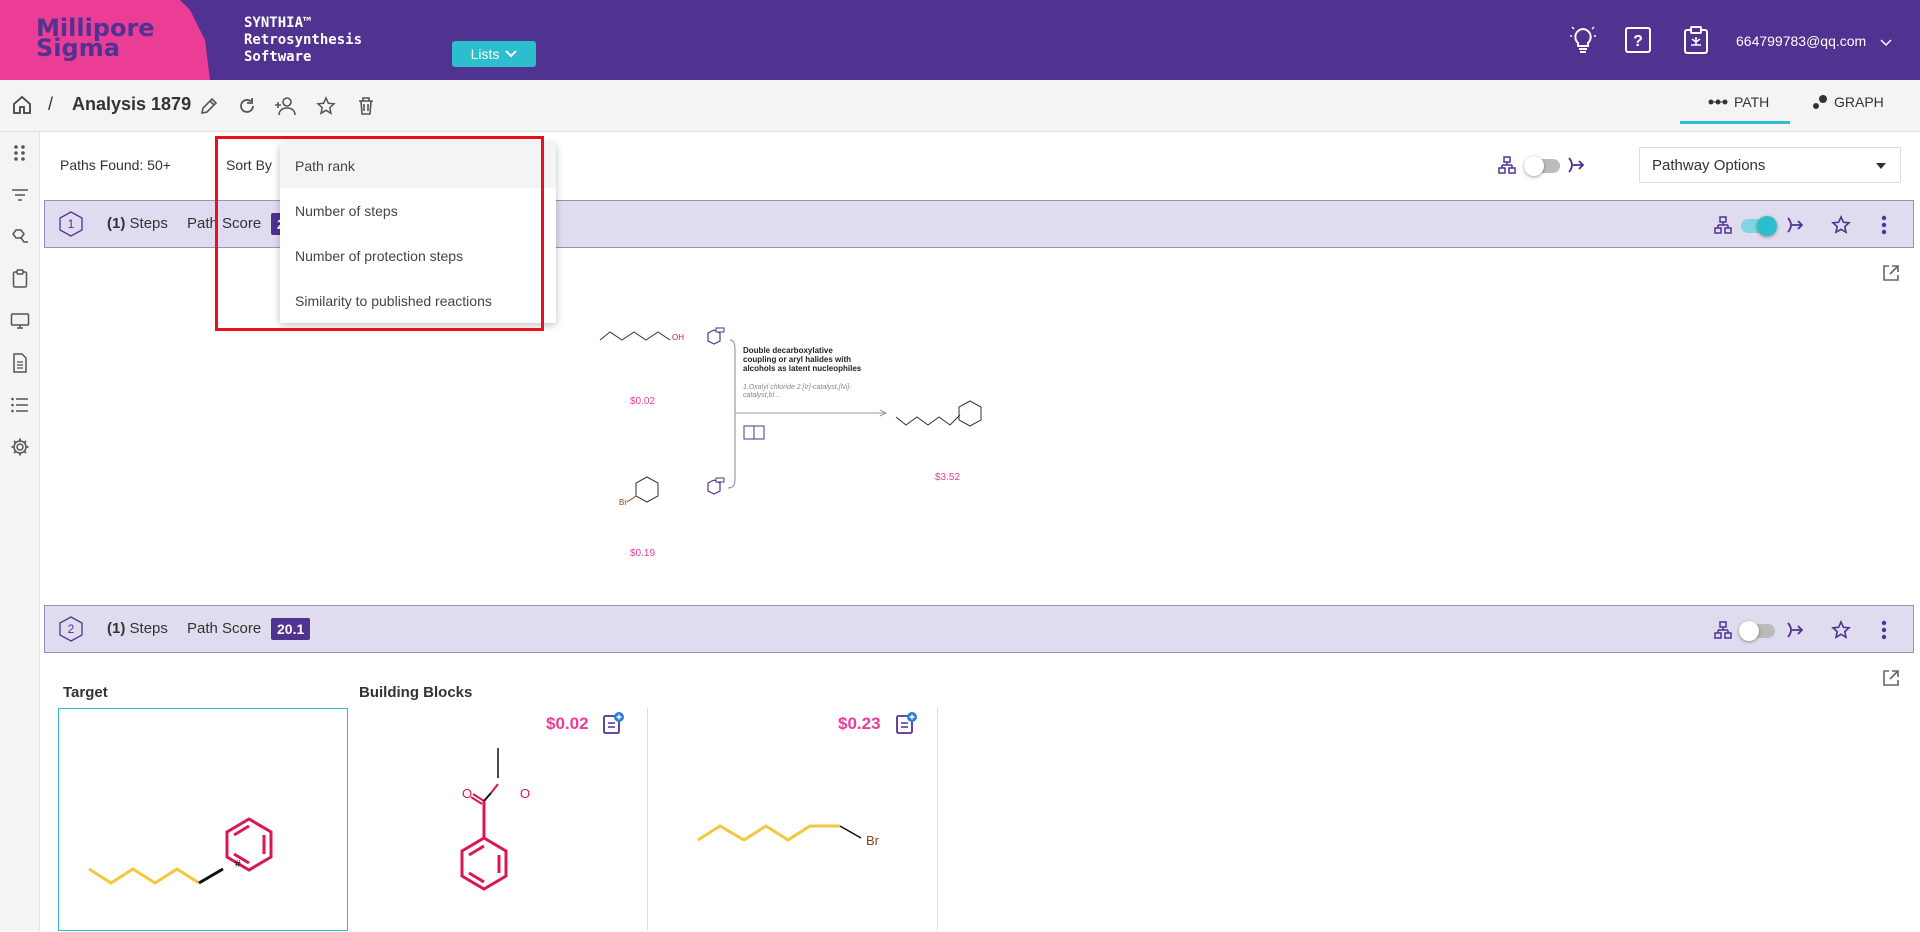 The image size is (1920, 932). Describe the element at coordinates (278, 57) in the screenshot. I see `brand-line: Software` at that location.